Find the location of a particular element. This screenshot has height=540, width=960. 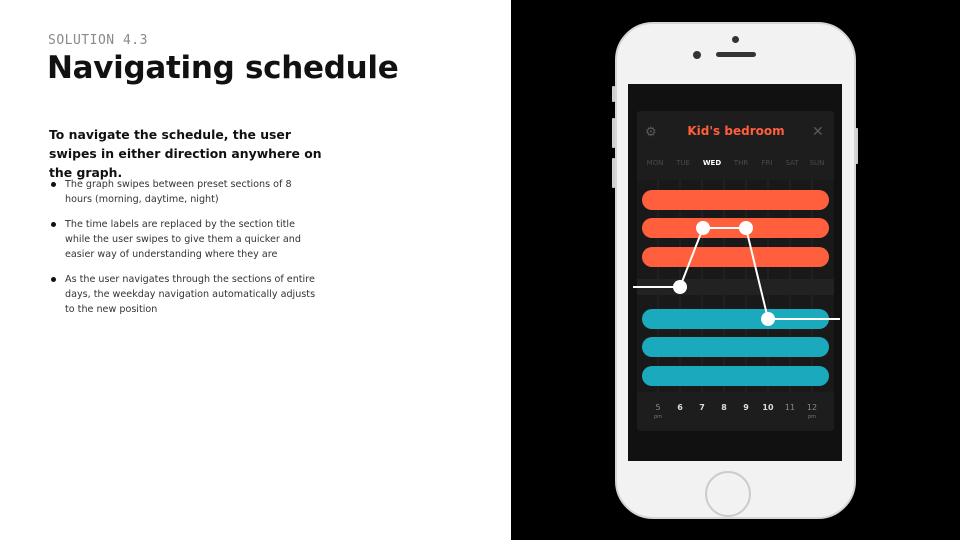

weekday-tab-thr: THR is located at coordinates (741, 163).